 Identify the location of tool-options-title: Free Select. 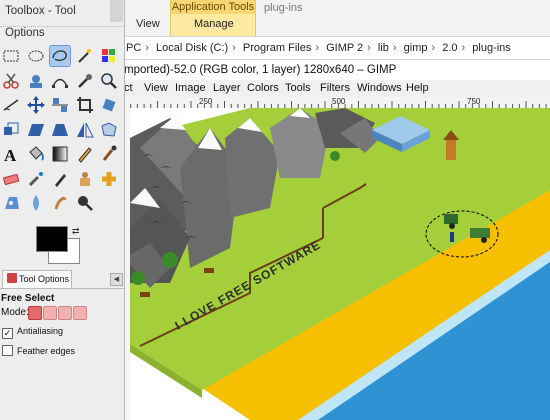
(28, 298).